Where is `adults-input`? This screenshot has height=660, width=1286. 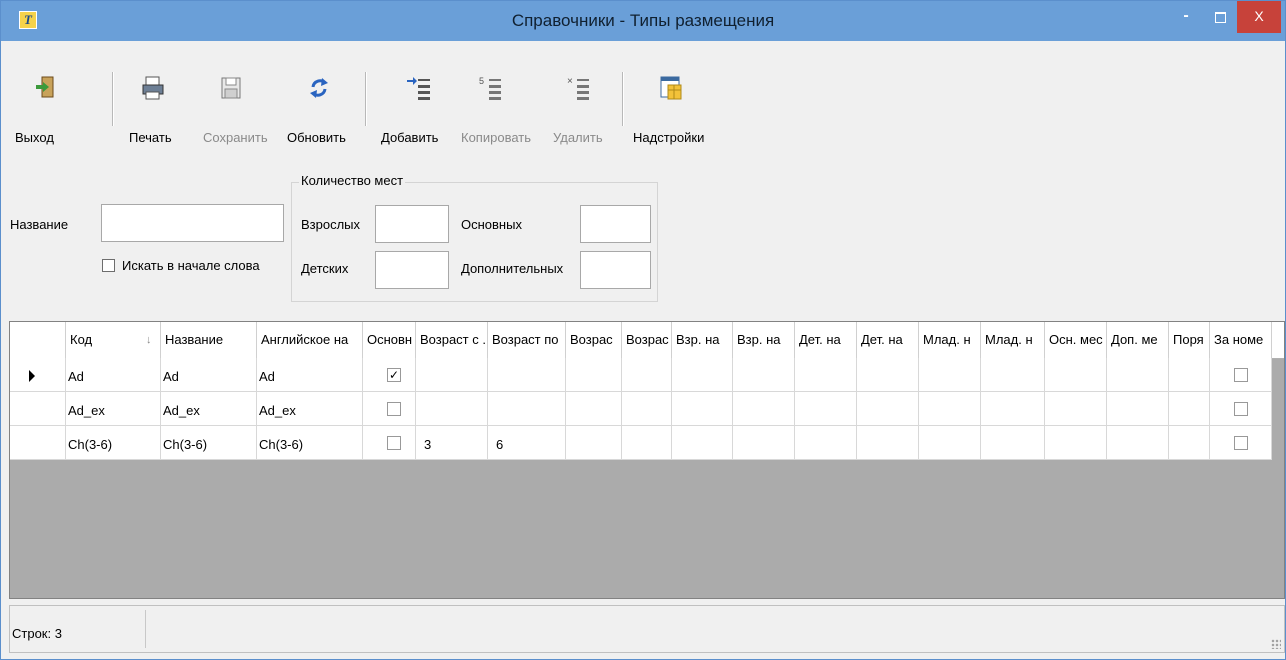
adults-input is located at coordinates (412, 224).